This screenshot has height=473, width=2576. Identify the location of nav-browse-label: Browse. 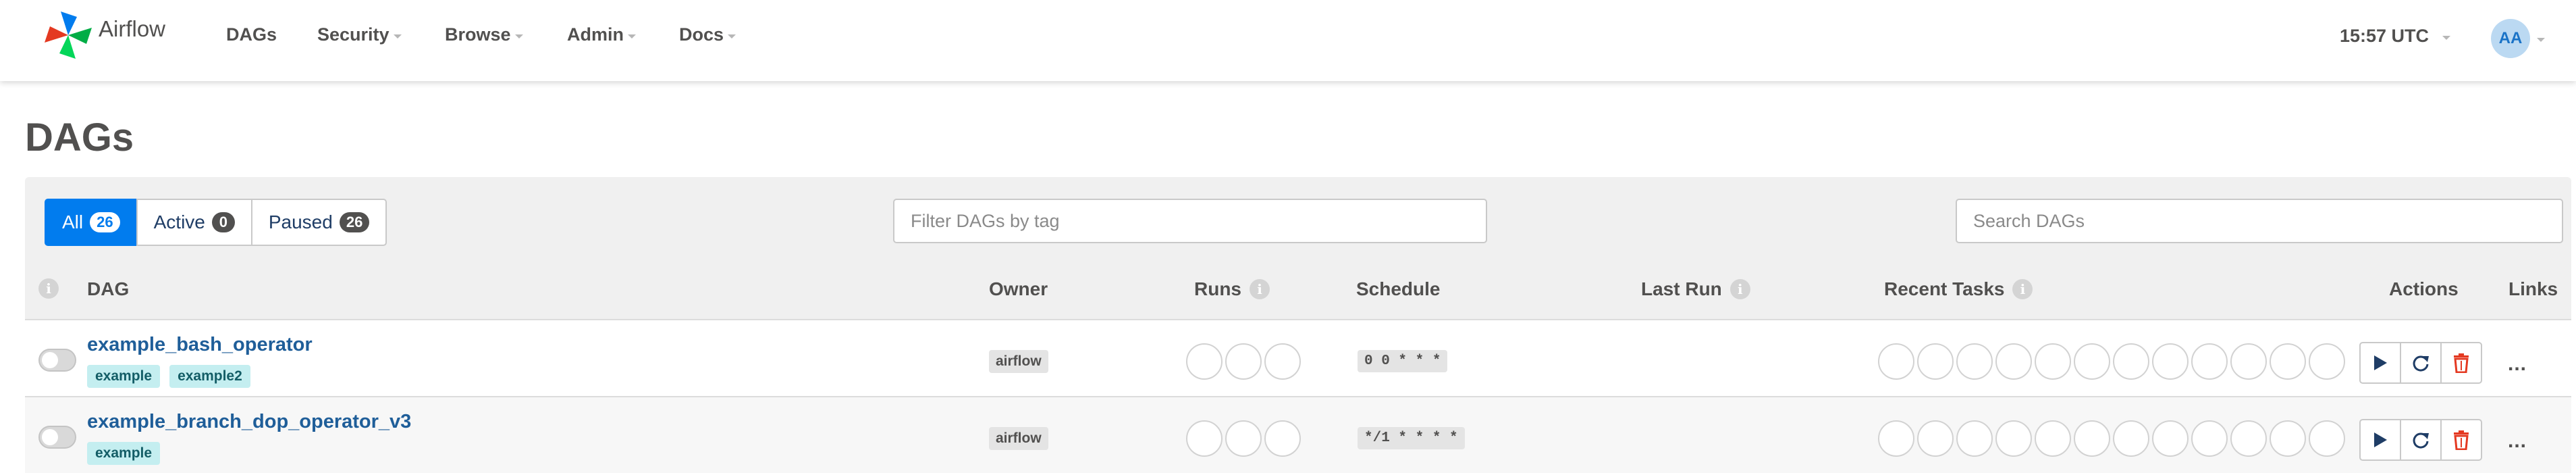
(478, 35).